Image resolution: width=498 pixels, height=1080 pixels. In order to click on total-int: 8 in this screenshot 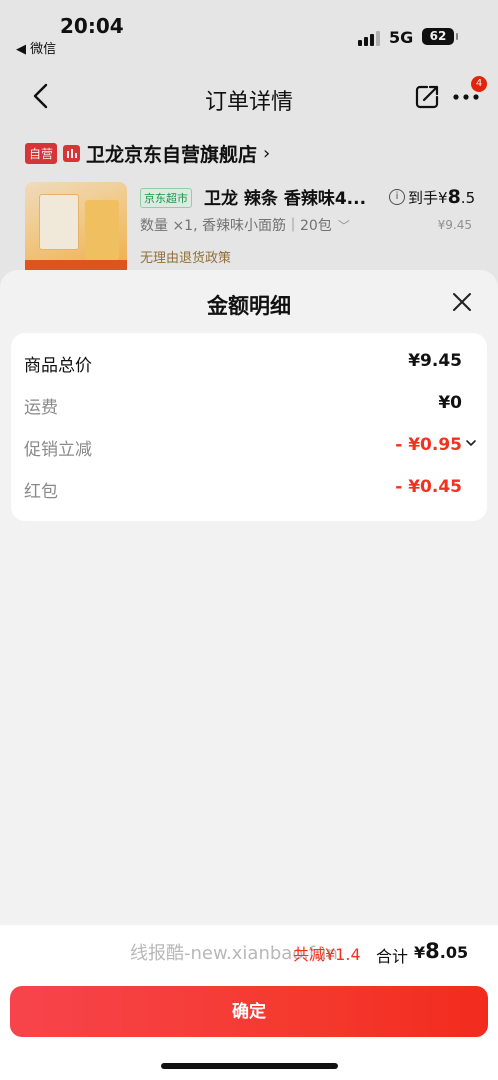, I will do `click(432, 951)`.